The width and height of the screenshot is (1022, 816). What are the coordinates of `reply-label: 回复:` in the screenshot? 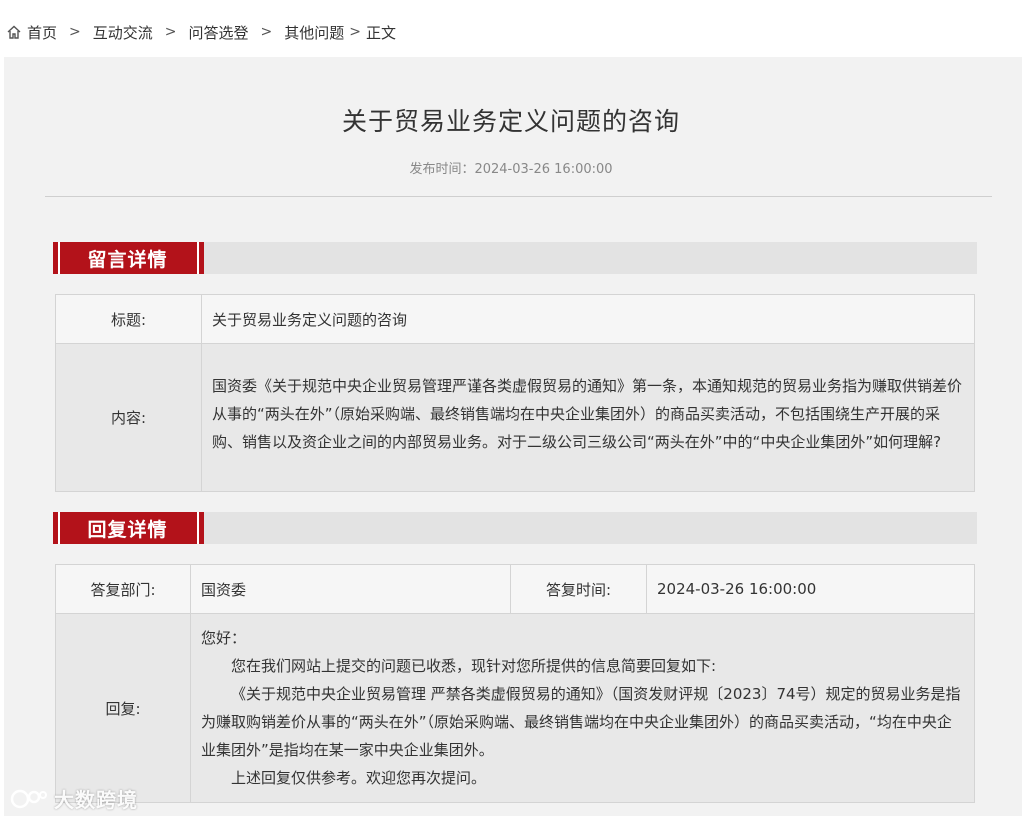 It's located at (123, 708).